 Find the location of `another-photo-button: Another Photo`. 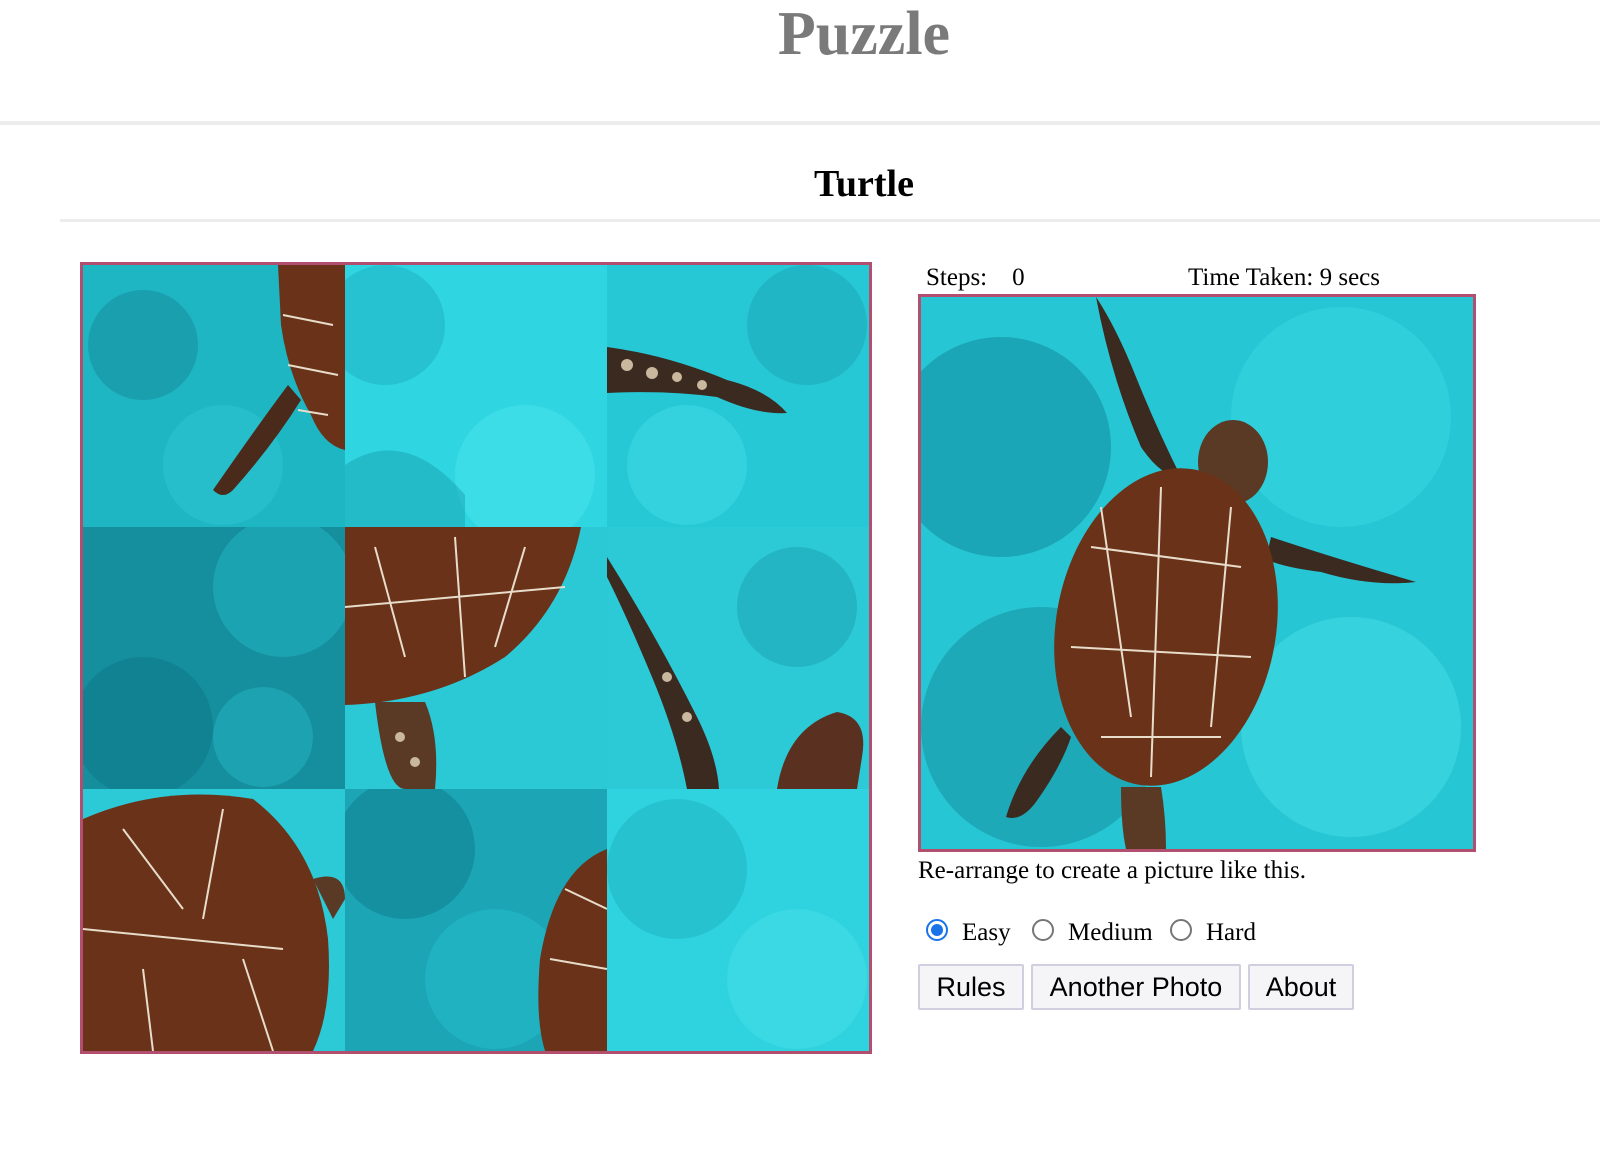

another-photo-button: Another Photo is located at coordinates (1136, 987).